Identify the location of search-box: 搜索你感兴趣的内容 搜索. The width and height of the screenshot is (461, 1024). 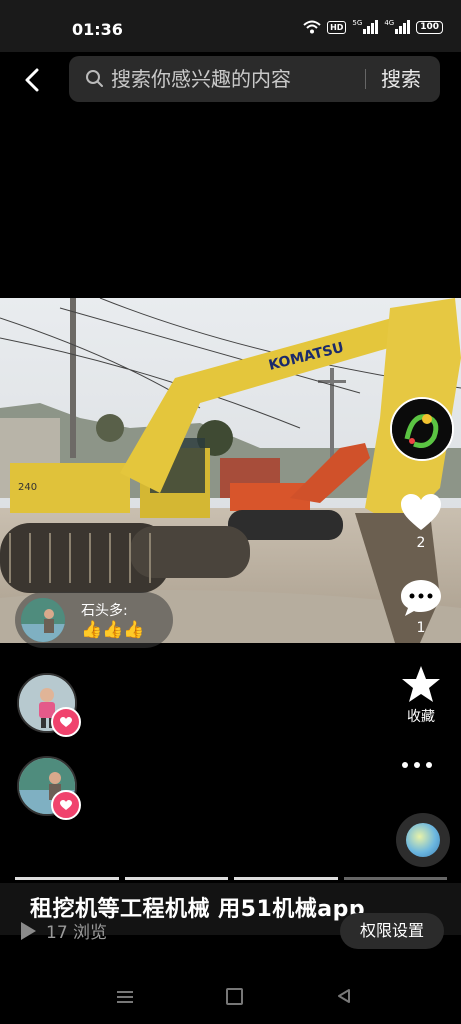
(254, 79).